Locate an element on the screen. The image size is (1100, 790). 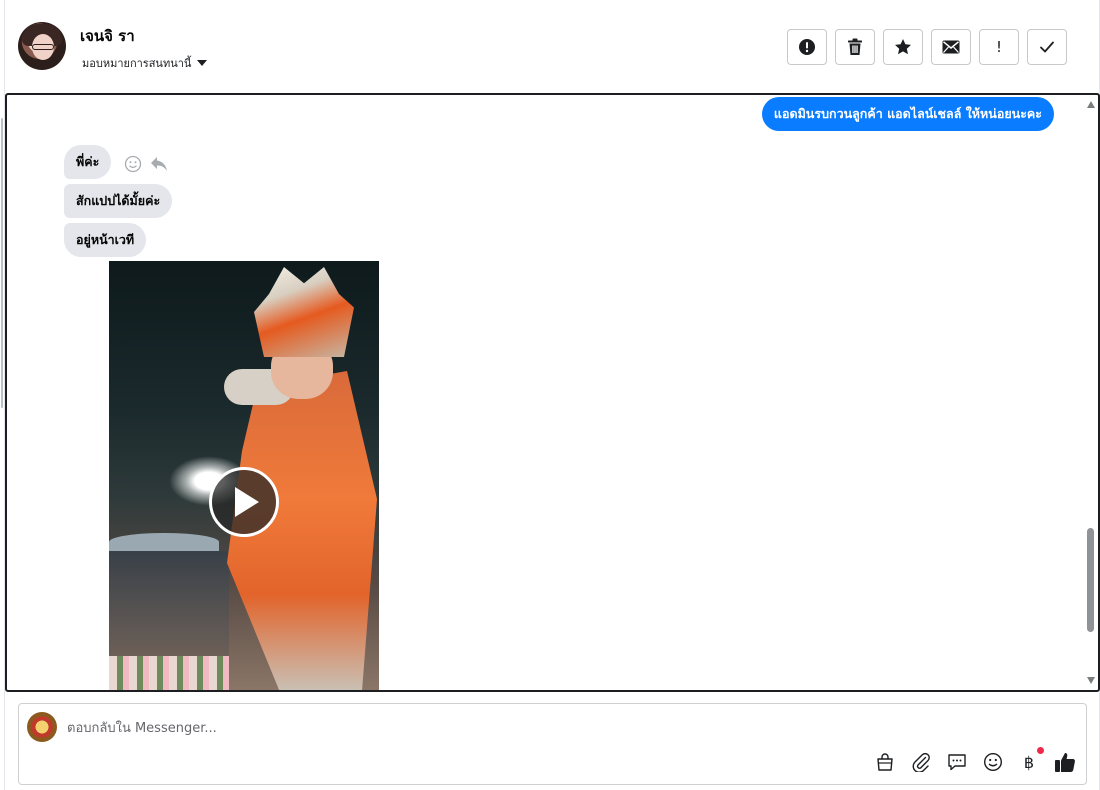
reply-input is located at coordinates (417, 728).